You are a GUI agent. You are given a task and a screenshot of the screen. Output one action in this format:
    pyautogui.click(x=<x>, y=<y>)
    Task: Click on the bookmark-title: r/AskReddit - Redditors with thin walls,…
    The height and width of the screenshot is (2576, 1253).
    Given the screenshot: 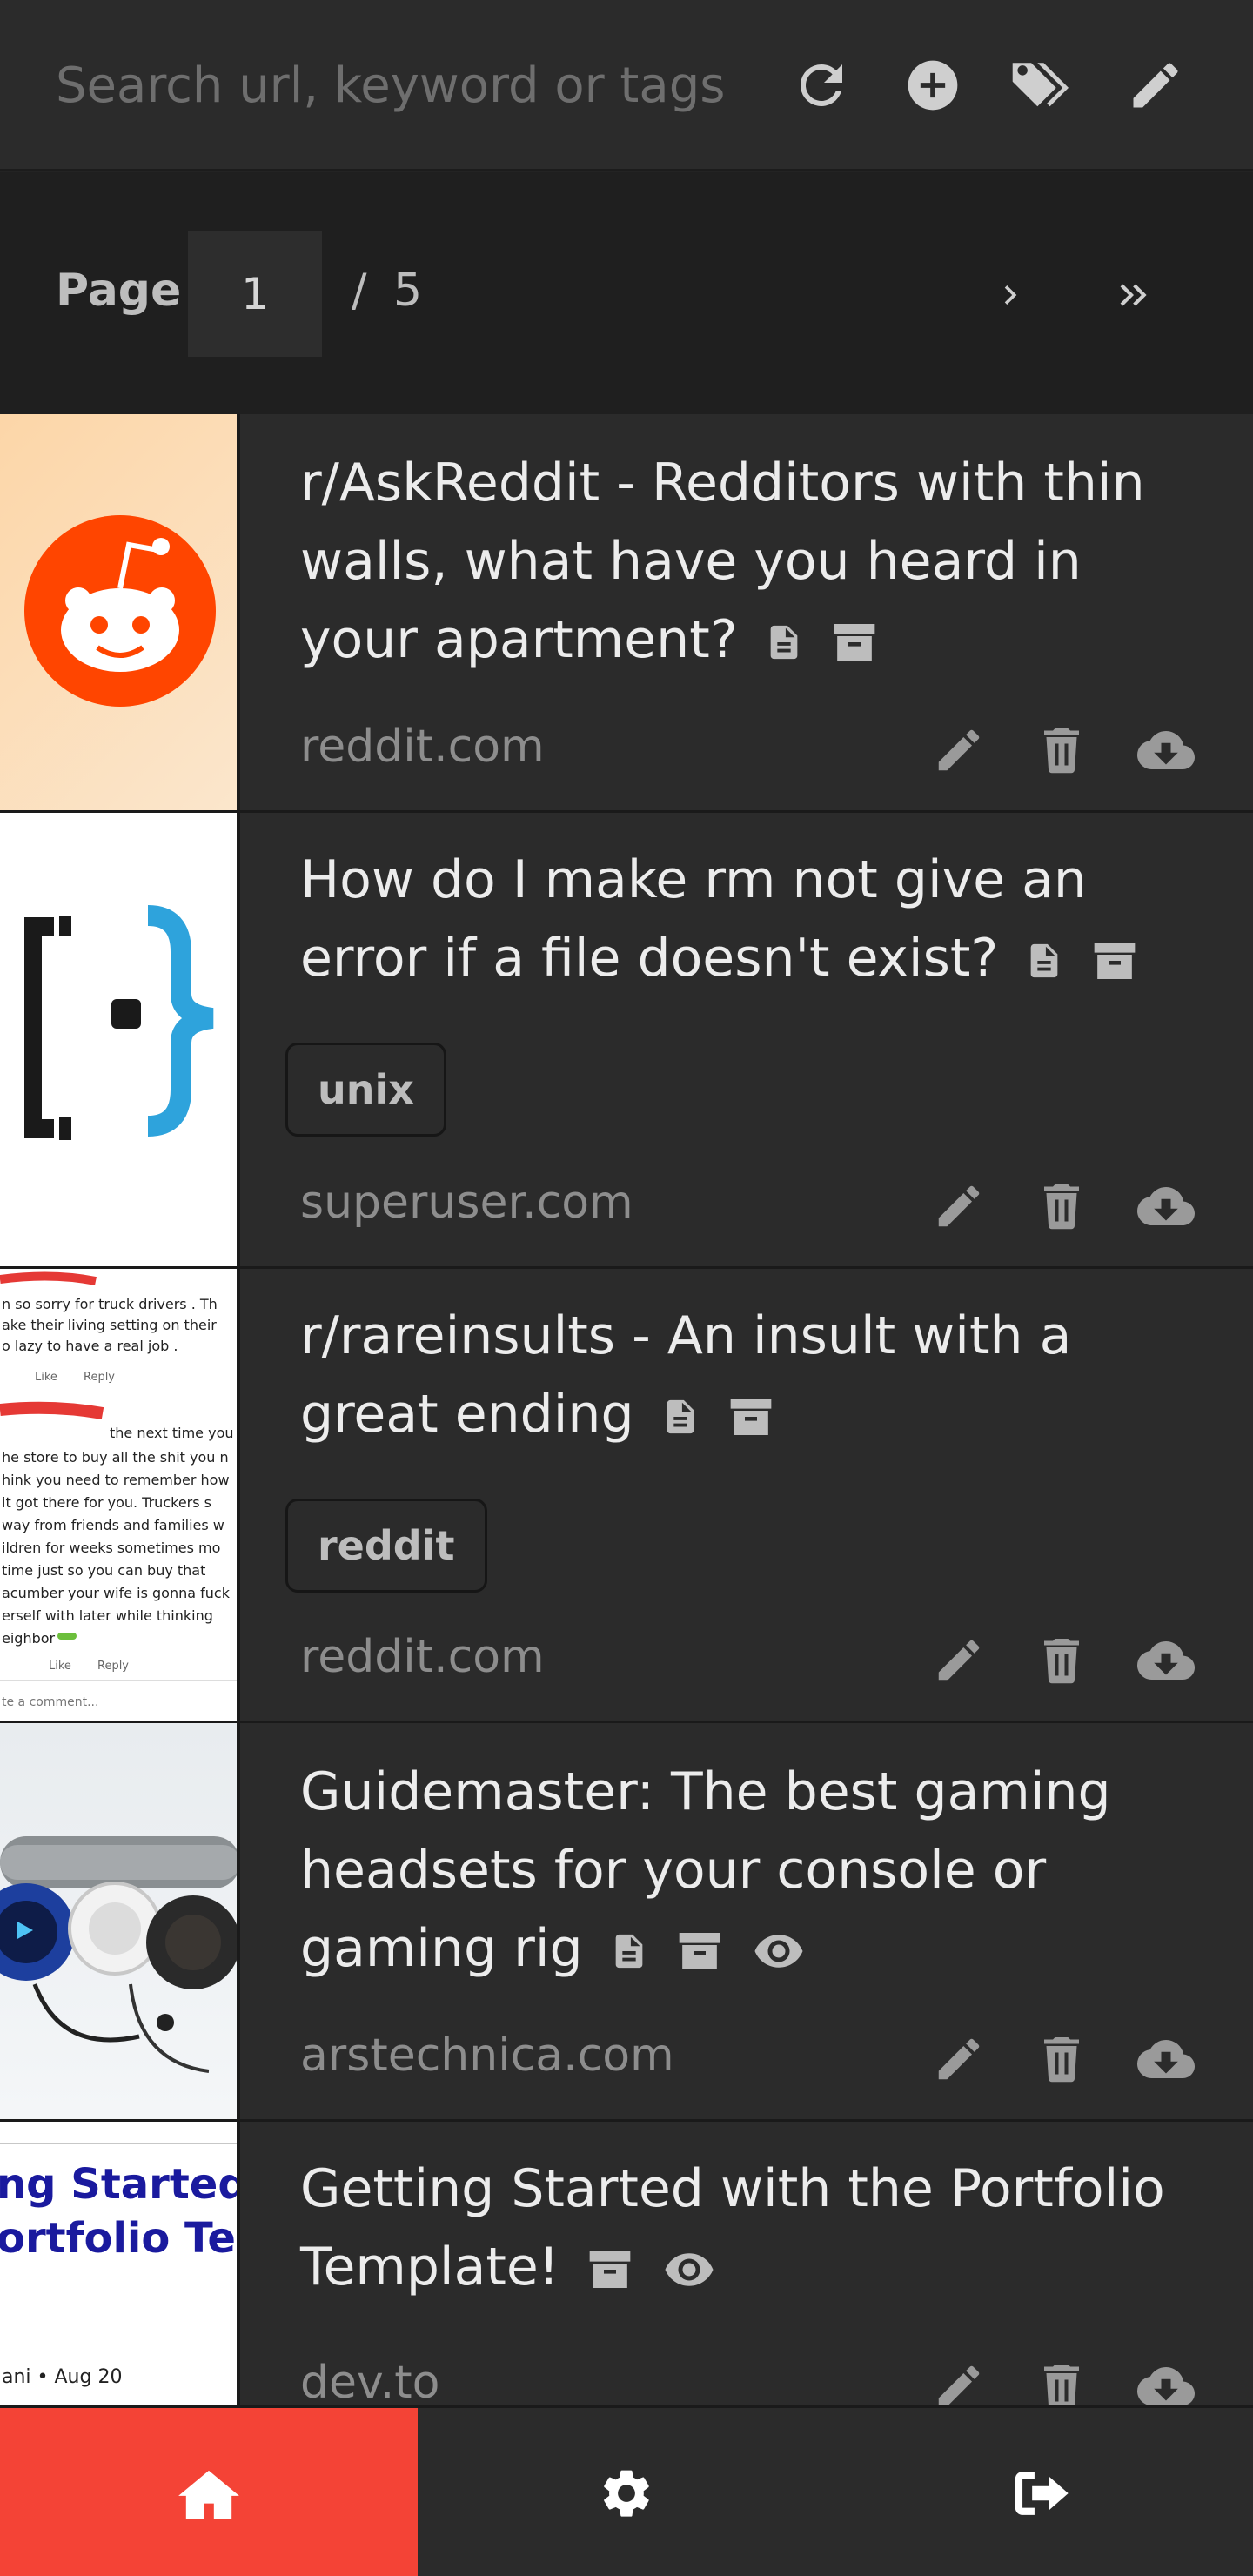 What is the action you would take?
    pyautogui.click(x=733, y=561)
    